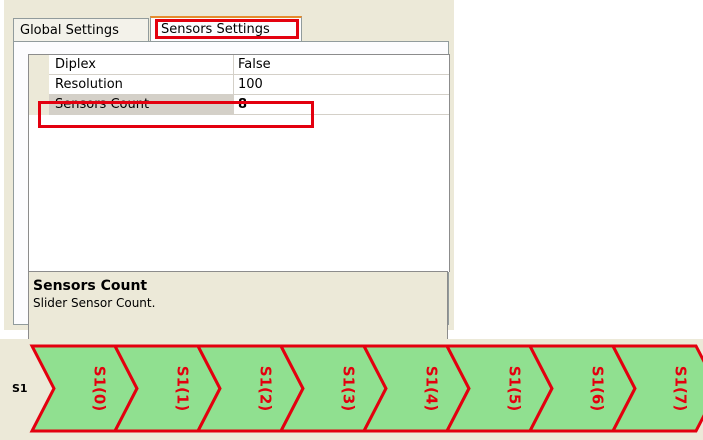 Image resolution: width=703 pixels, height=440 pixels. What do you see at coordinates (598, 388) in the screenshot?
I see `slider-segment-label: S1(6)` at bounding box center [598, 388].